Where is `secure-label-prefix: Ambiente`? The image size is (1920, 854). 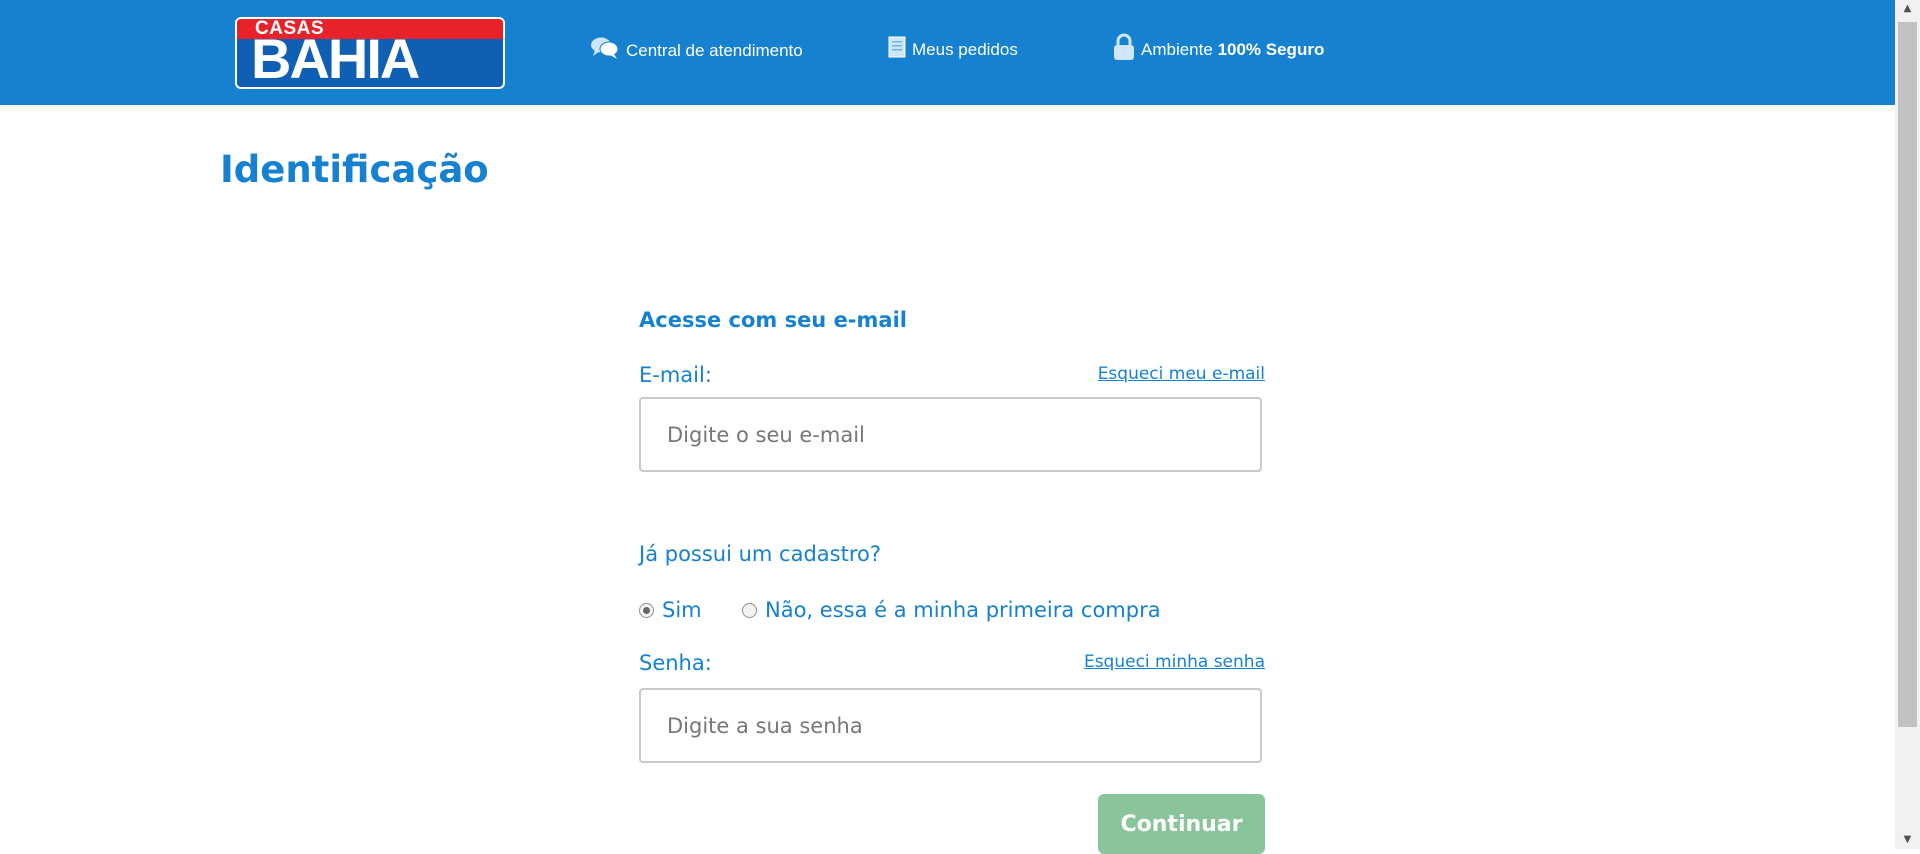
secure-label-prefix: Ambiente is located at coordinates (1177, 49).